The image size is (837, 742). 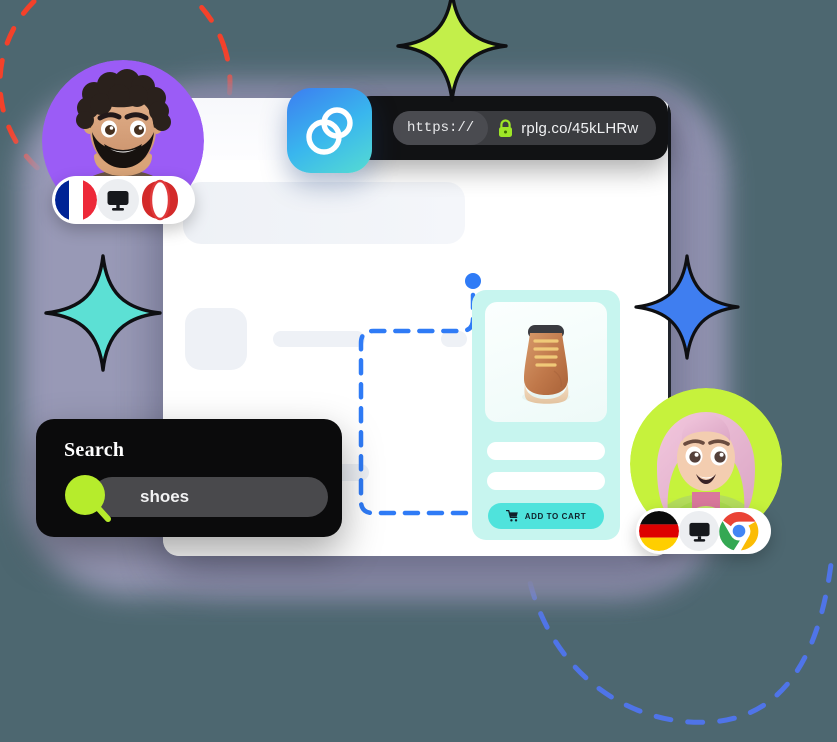 I want to click on url-bar: https:// rplg.co/45kLHRw, so click(x=511, y=128).